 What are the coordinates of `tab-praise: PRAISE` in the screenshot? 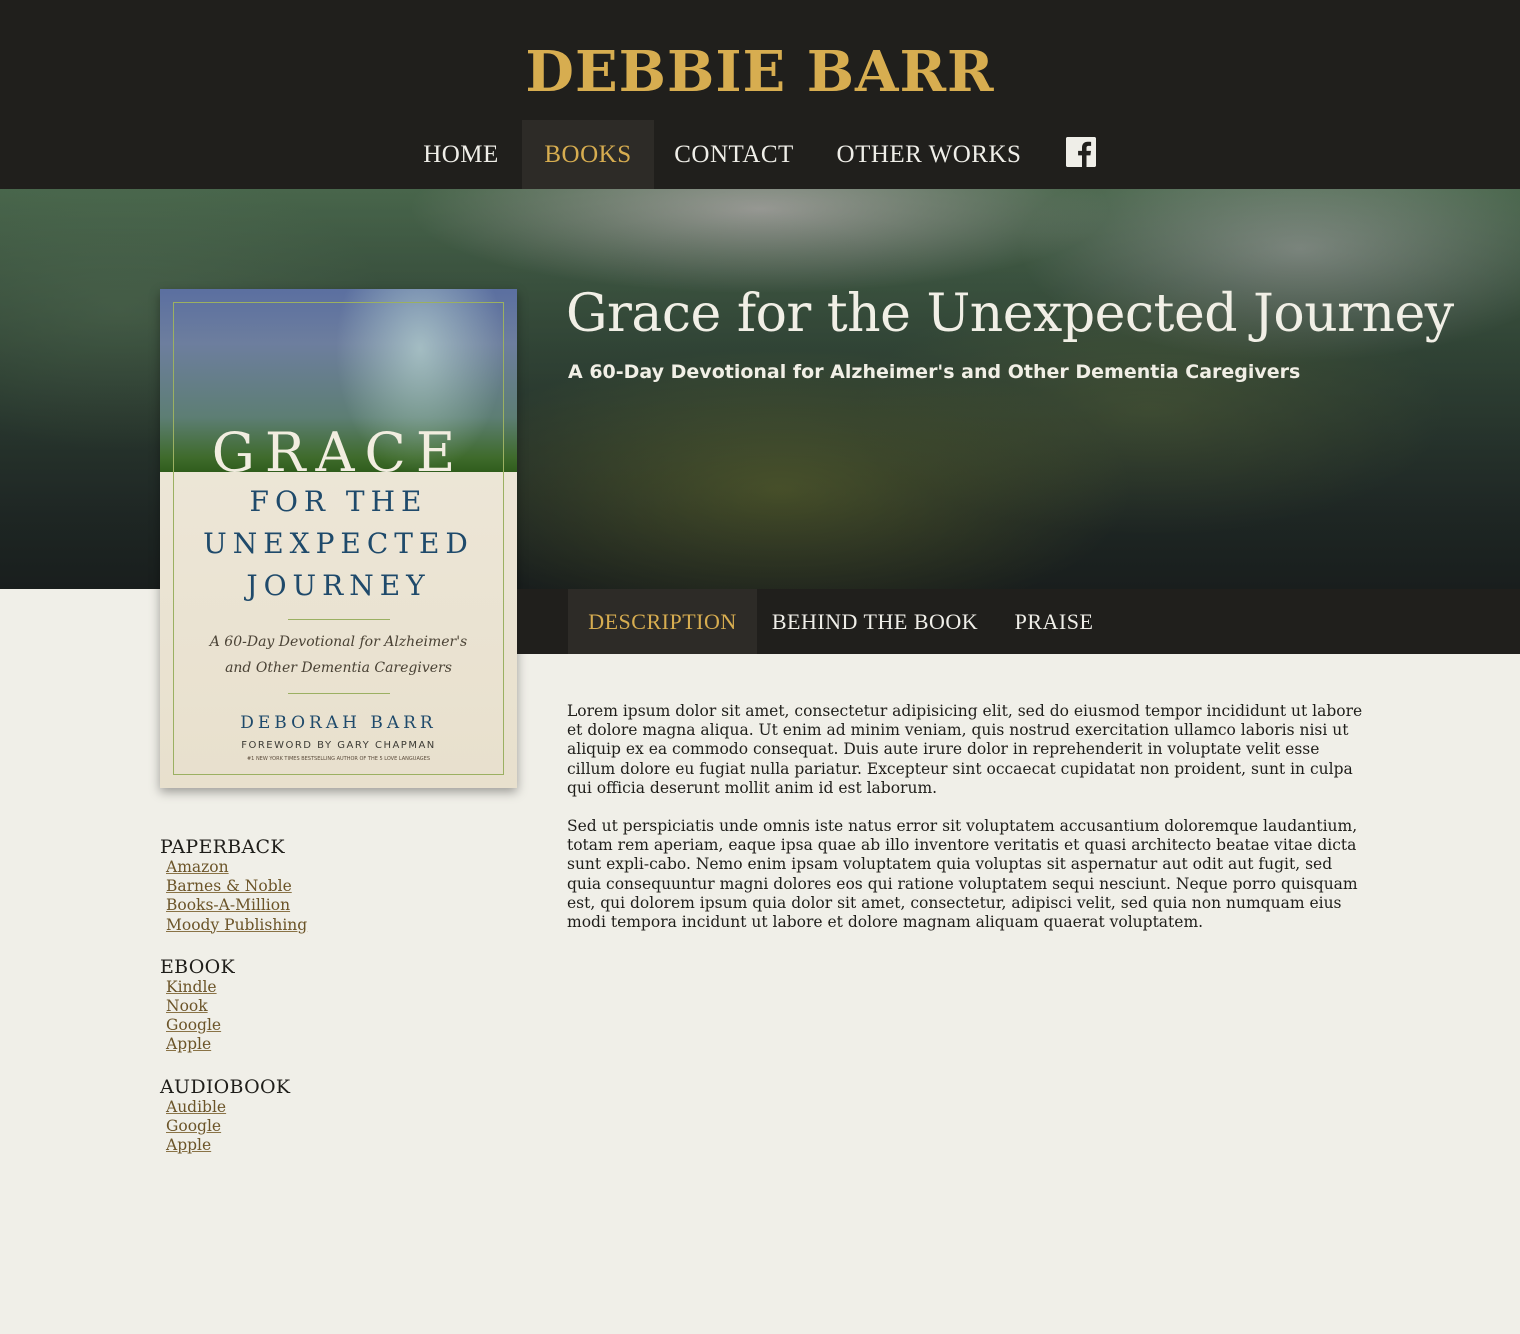 It's located at (1054, 621).